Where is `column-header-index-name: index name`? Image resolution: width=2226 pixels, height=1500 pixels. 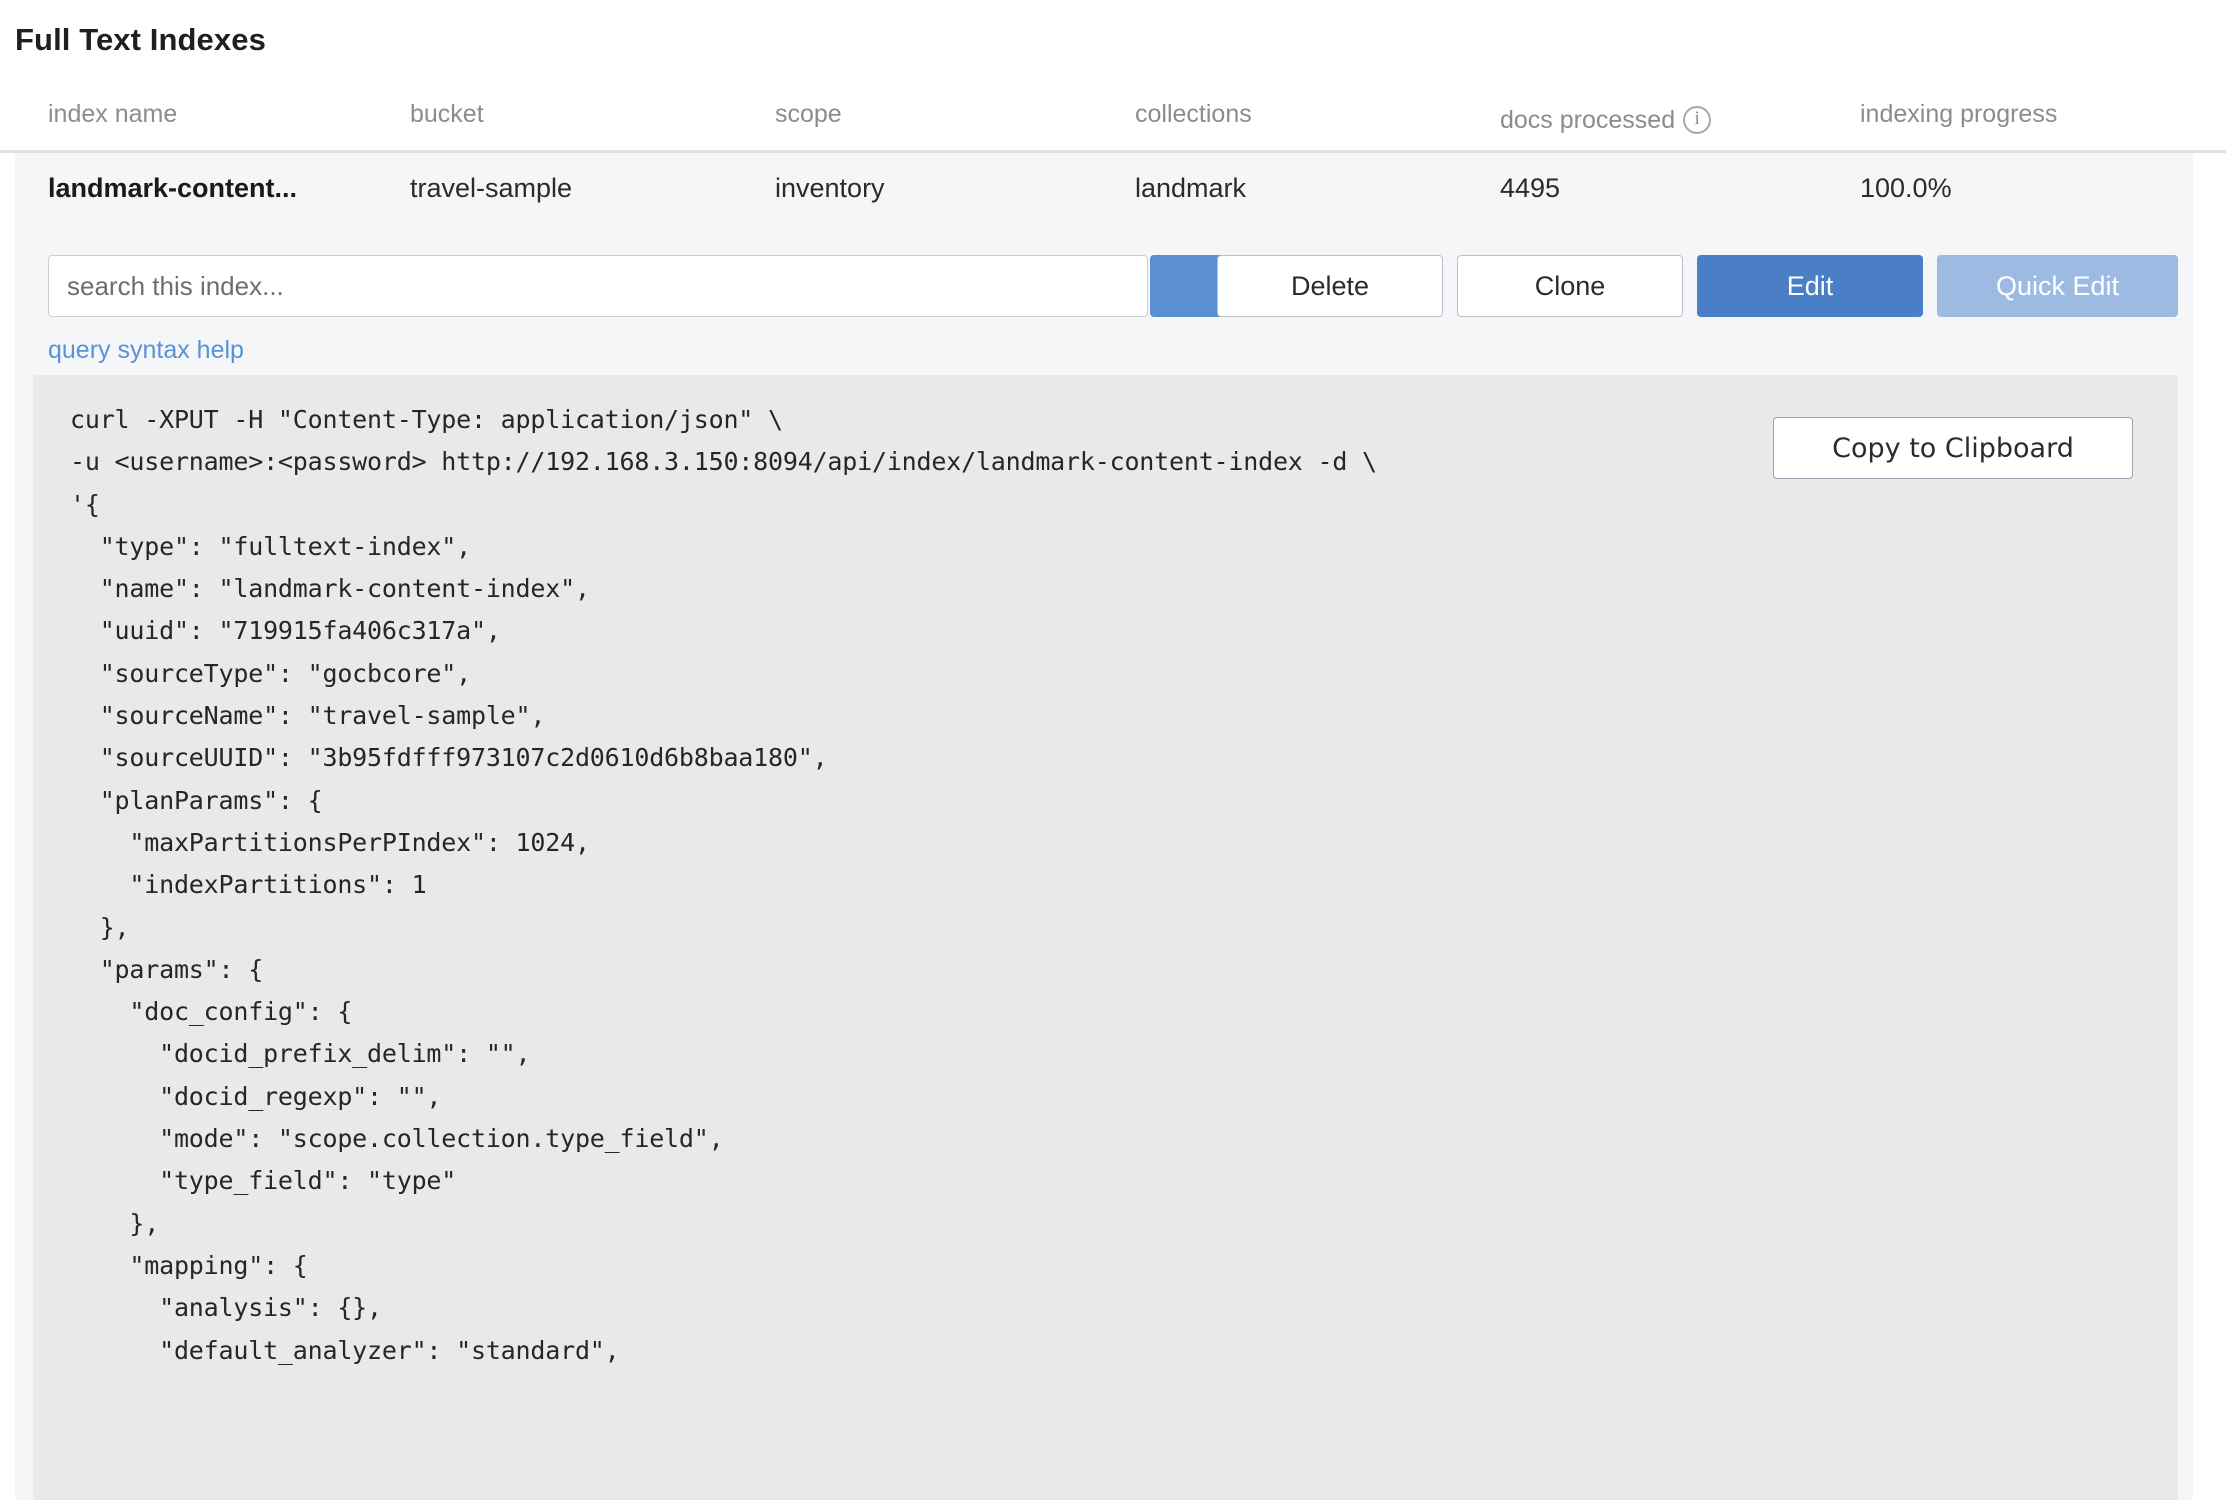 column-header-index-name: index name is located at coordinates (113, 114).